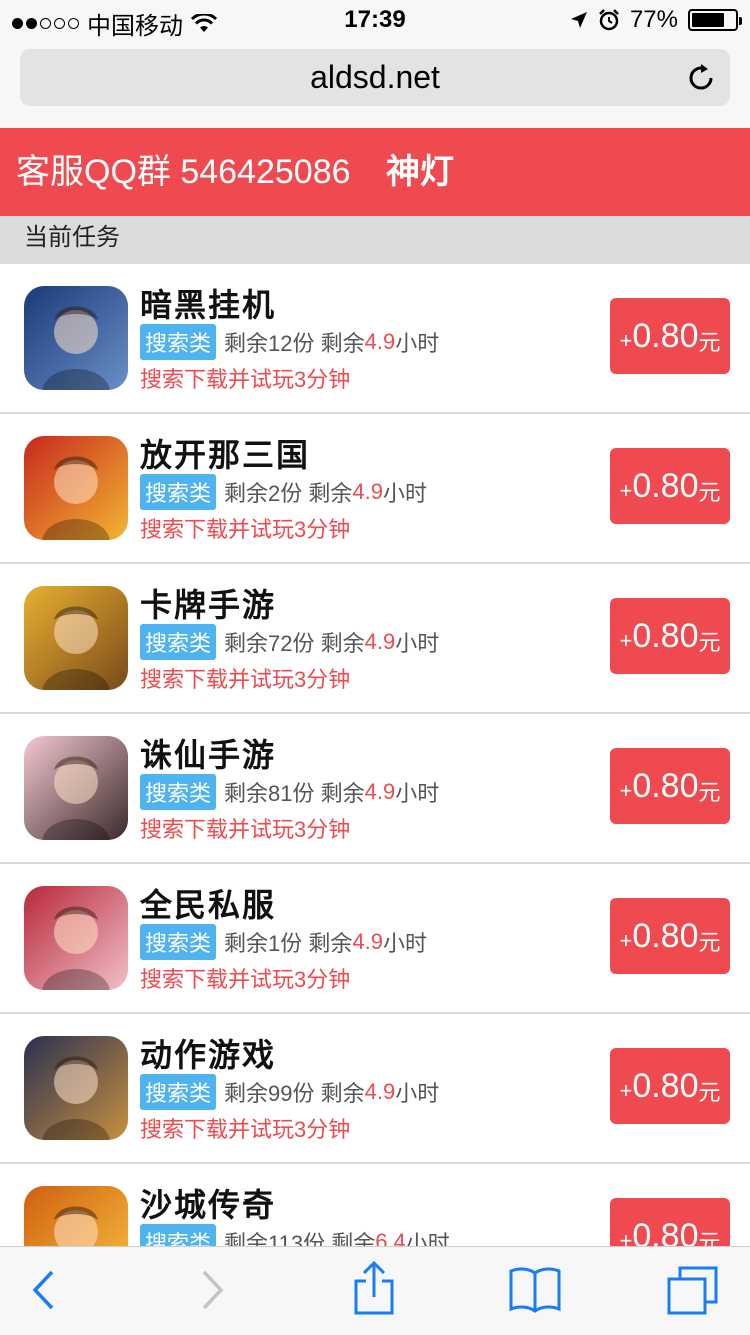 The width and height of the screenshot is (750, 1335). What do you see at coordinates (535, 1289) in the screenshot?
I see `bookmarks-icon` at bounding box center [535, 1289].